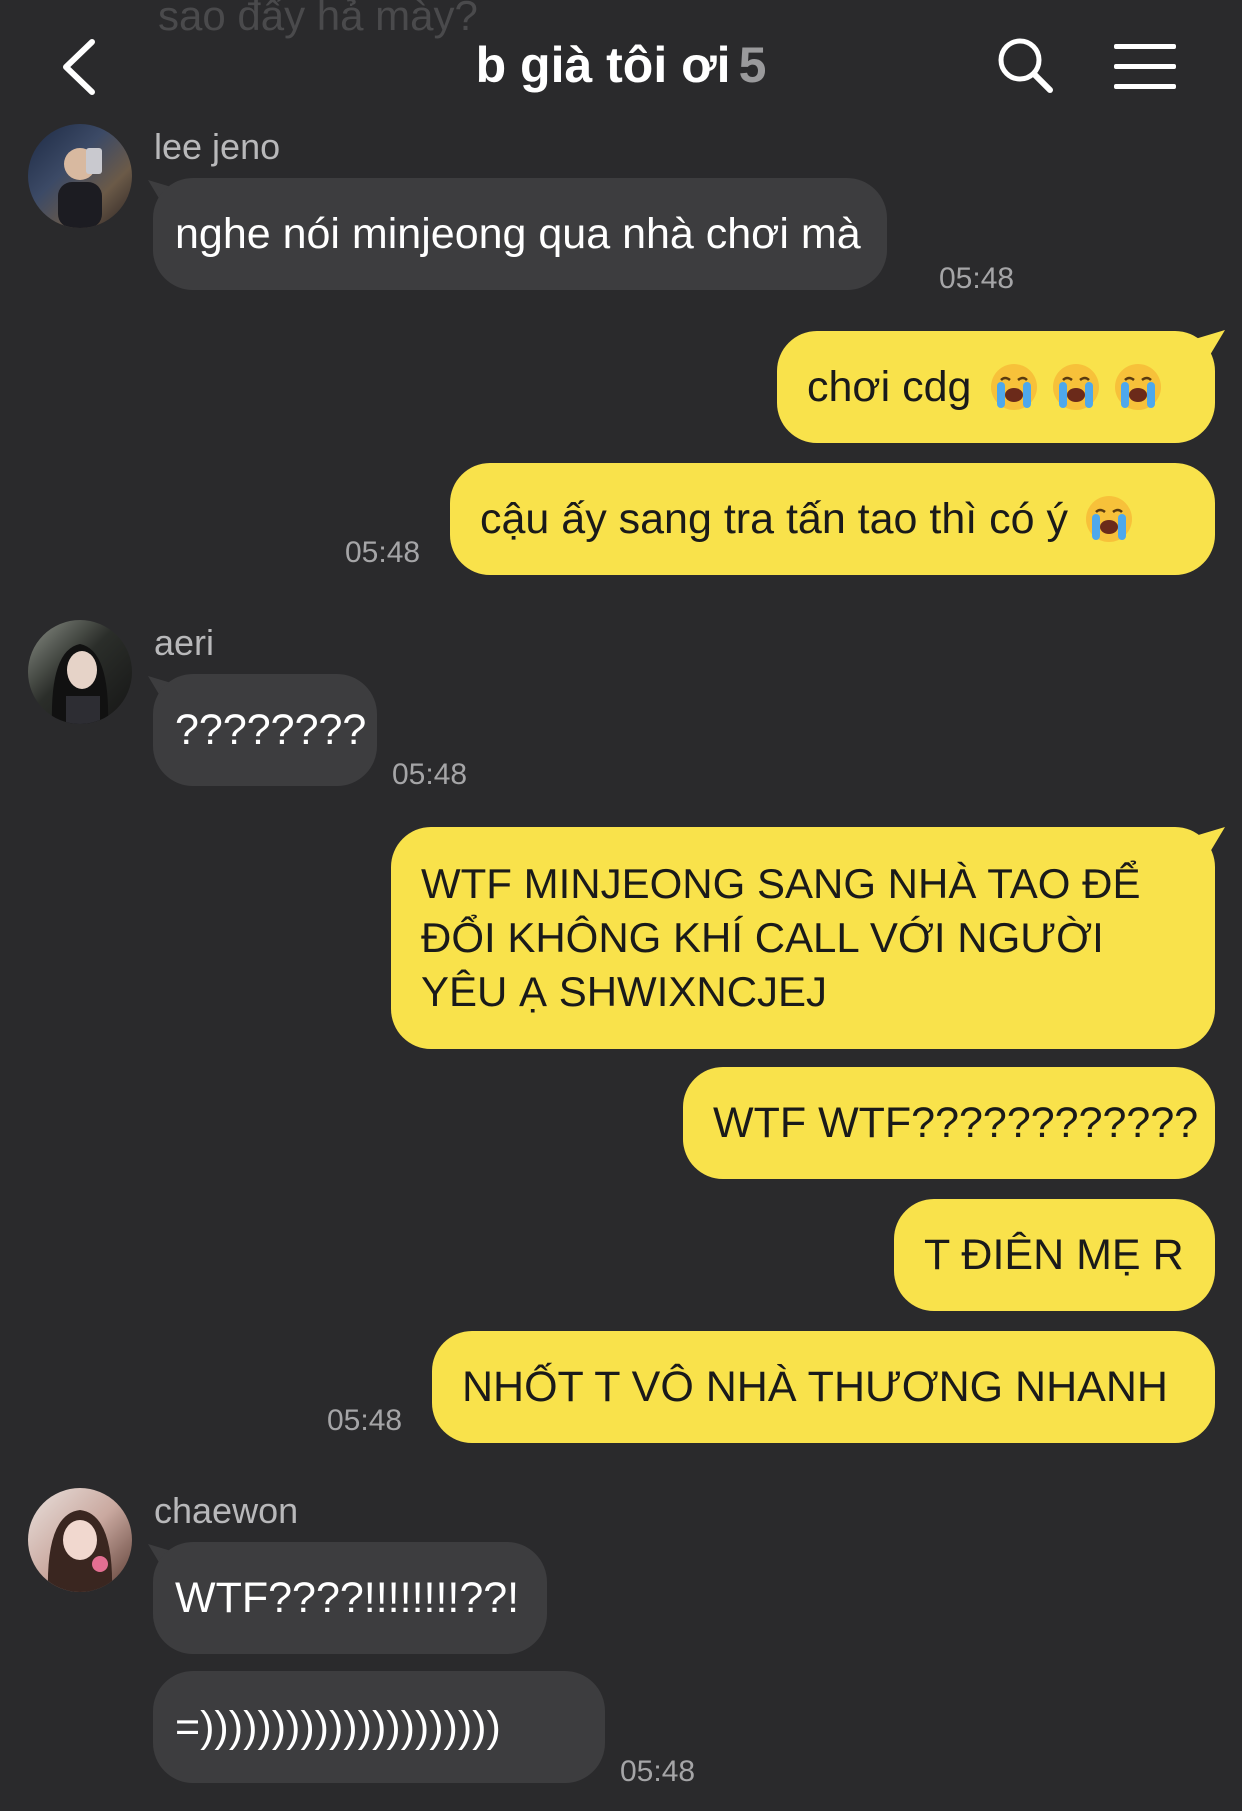  Describe the element at coordinates (603, 65) in the screenshot. I see `chat-name: b già tôi ơi` at that location.